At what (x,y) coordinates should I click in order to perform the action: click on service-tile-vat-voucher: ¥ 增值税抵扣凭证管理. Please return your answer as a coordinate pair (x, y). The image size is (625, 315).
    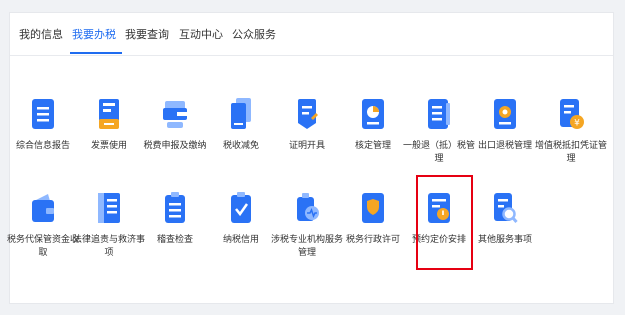
    Looking at the image, I should click on (571, 131).